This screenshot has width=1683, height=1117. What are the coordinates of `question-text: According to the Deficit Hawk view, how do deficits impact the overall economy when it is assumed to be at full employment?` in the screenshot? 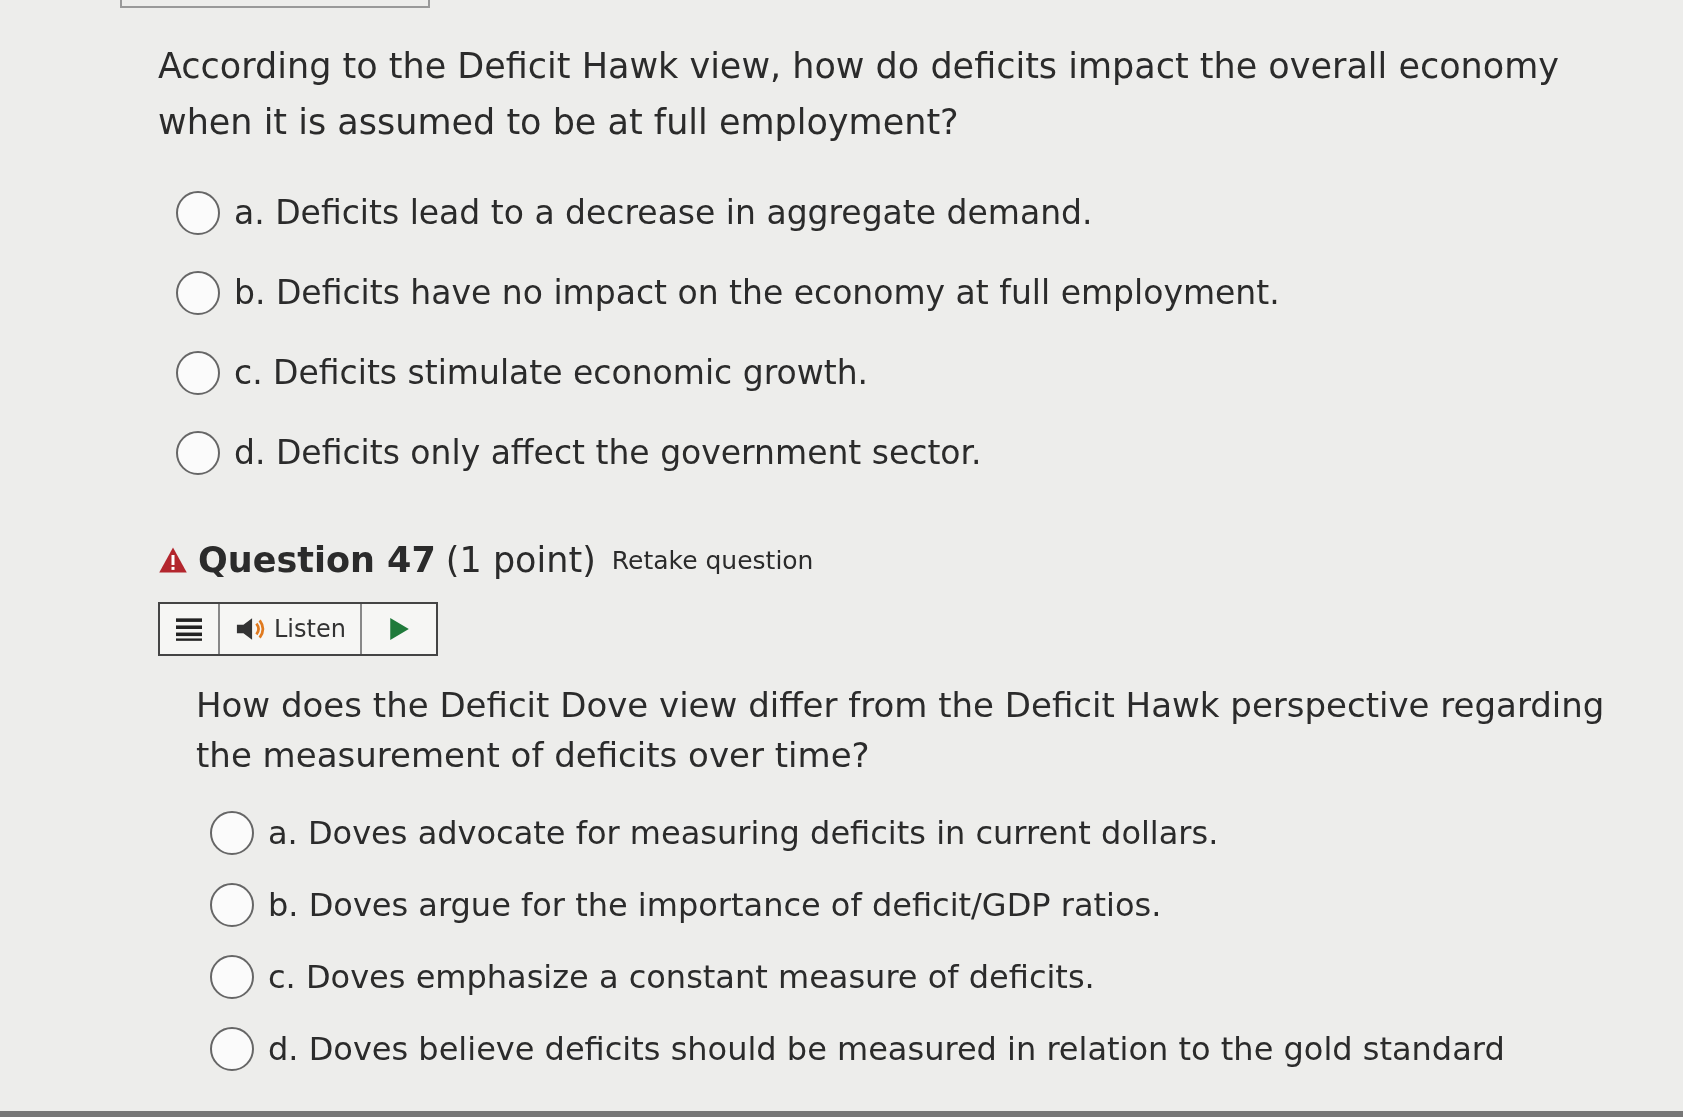 It's located at (859, 94).